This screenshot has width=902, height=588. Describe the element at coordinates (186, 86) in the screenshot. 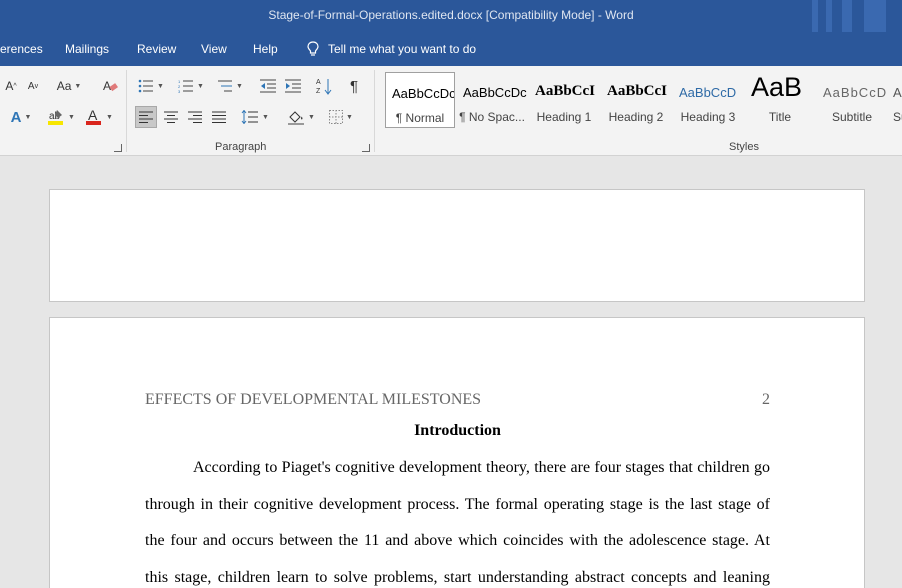

I see `numbering-icon: 123` at that location.